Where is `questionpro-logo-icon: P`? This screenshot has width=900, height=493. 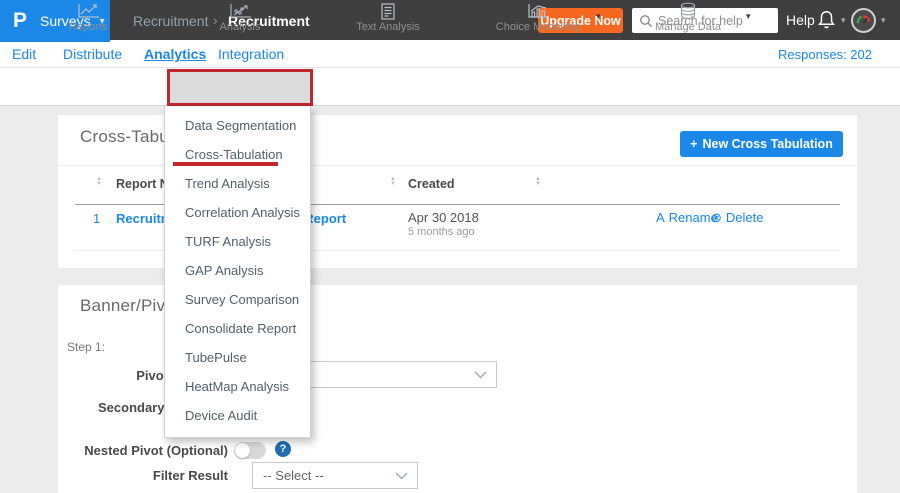 questionpro-logo-icon: P is located at coordinates (20, 20).